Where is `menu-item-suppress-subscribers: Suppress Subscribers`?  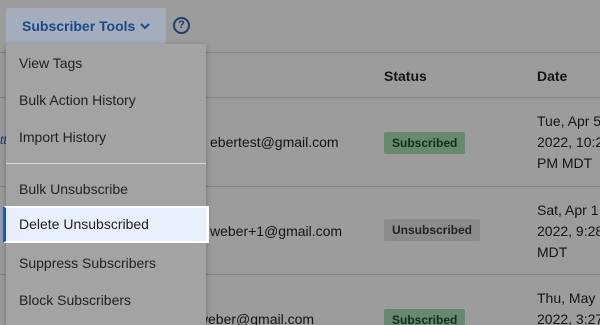
menu-item-suppress-subscribers: Suppress Subscribers is located at coordinates (106, 263).